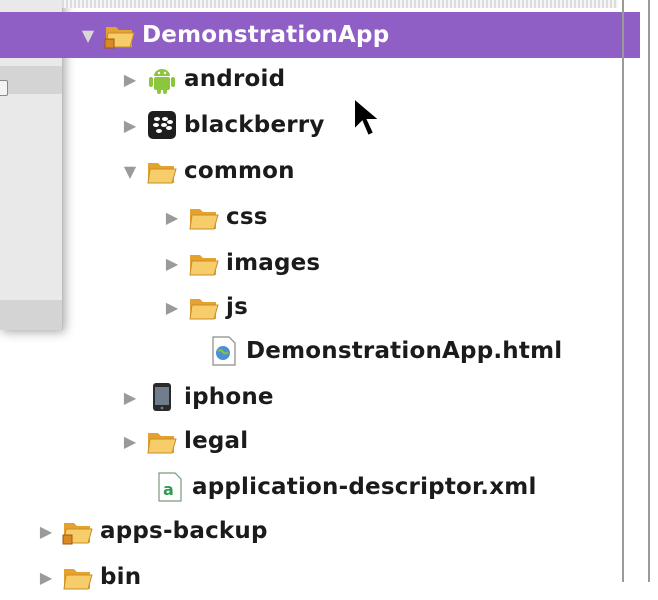 The image size is (658, 600). What do you see at coordinates (320, 171) in the screenshot?
I see `tree-item-common: ▼ common` at bounding box center [320, 171].